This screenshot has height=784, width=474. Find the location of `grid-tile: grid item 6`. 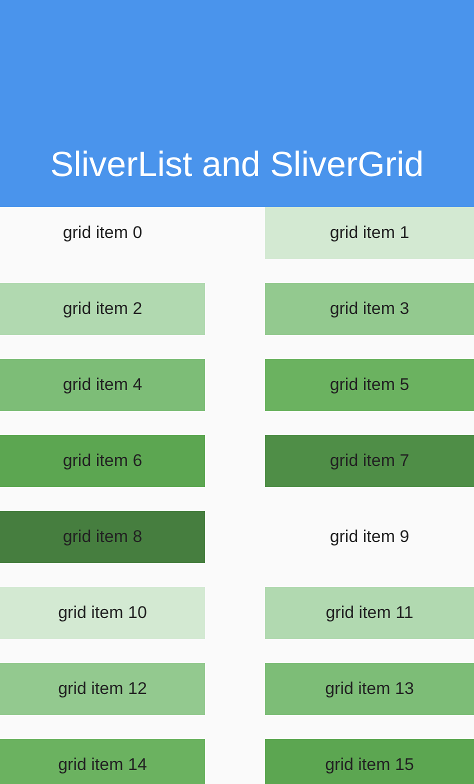

grid-tile: grid item 6 is located at coordinates (102, 461).